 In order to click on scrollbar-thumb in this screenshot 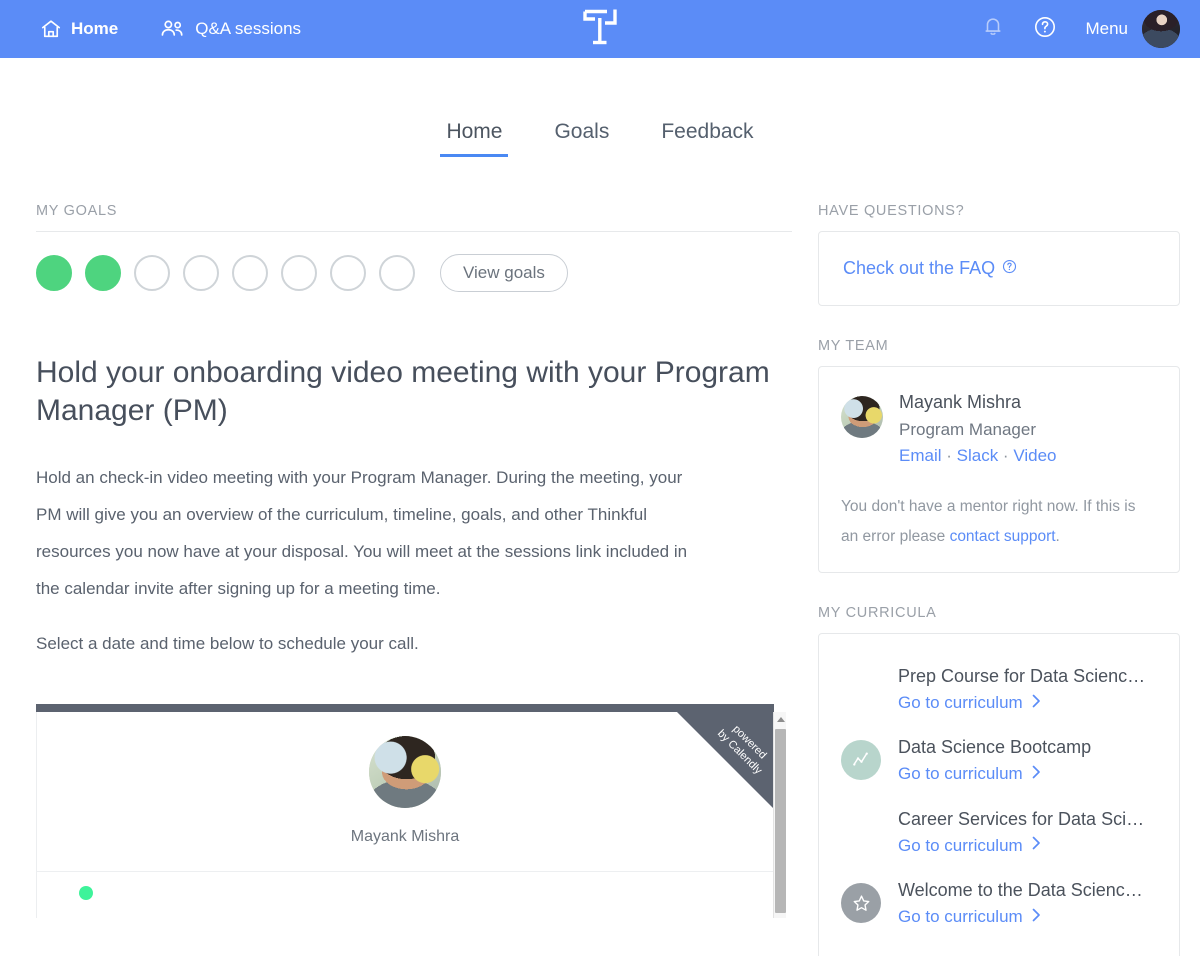, I will do `click(780, 821)`.